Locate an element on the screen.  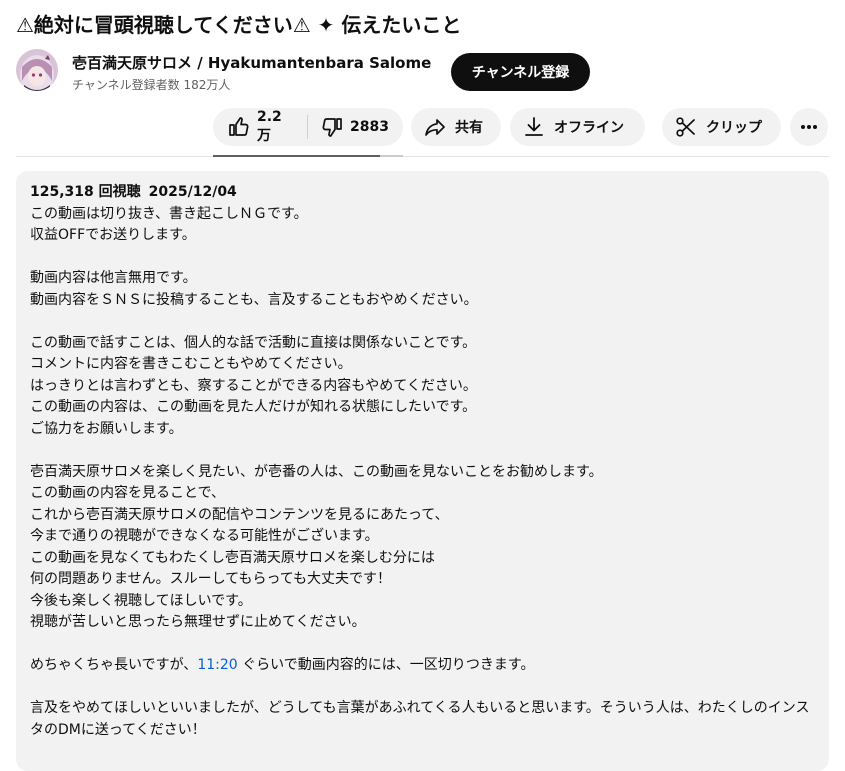
description-line: この動画を見なくてもわたくし壱百満天原サロメを楽しむ分には is located at coordinates (232, 557).